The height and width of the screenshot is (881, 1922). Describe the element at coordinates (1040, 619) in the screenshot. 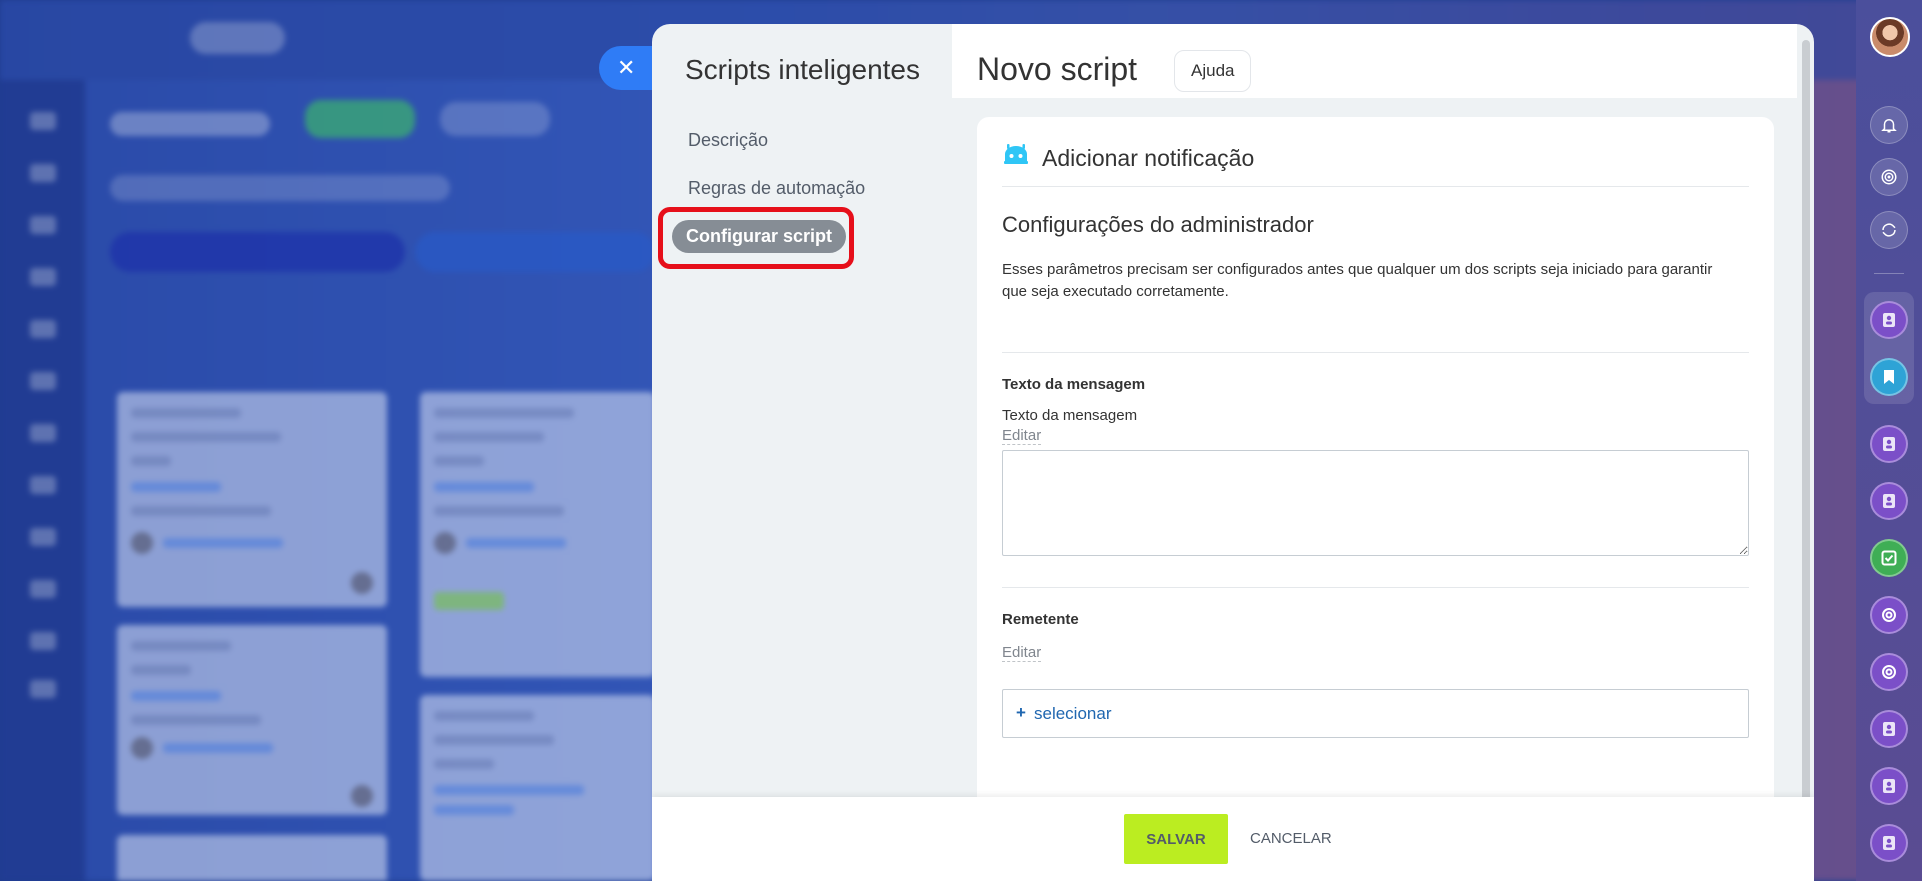

I see `sender-field-label: Remetente` at that location.